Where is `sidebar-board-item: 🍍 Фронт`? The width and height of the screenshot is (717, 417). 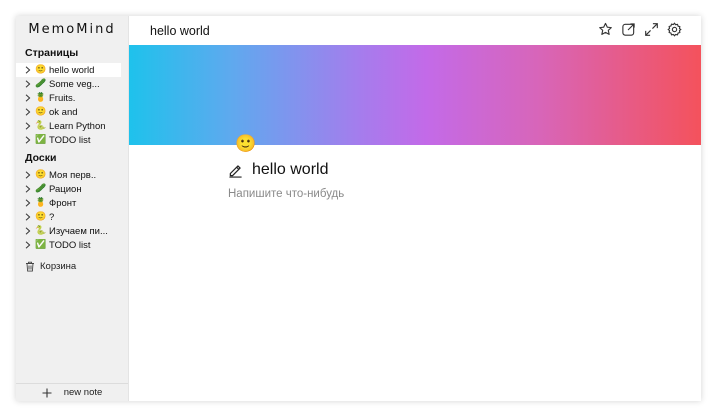
sidebar-board-item: 🍍 Фронт is located at coordinates (72, 203).